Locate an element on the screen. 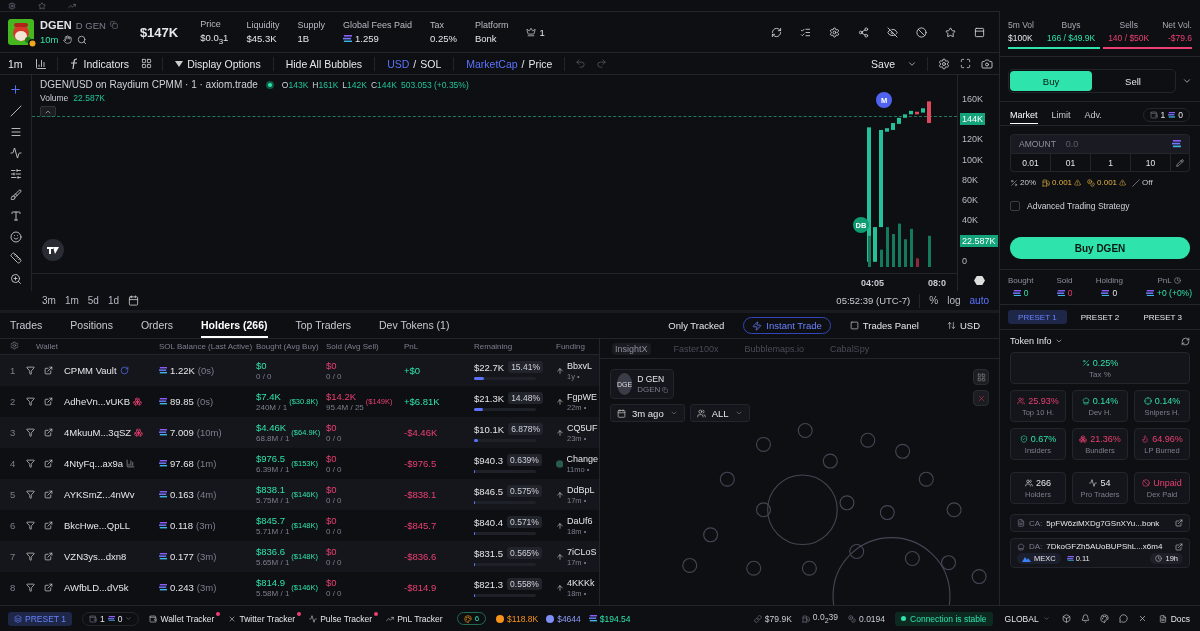  candles-icon is located at coordinates (40, 63).